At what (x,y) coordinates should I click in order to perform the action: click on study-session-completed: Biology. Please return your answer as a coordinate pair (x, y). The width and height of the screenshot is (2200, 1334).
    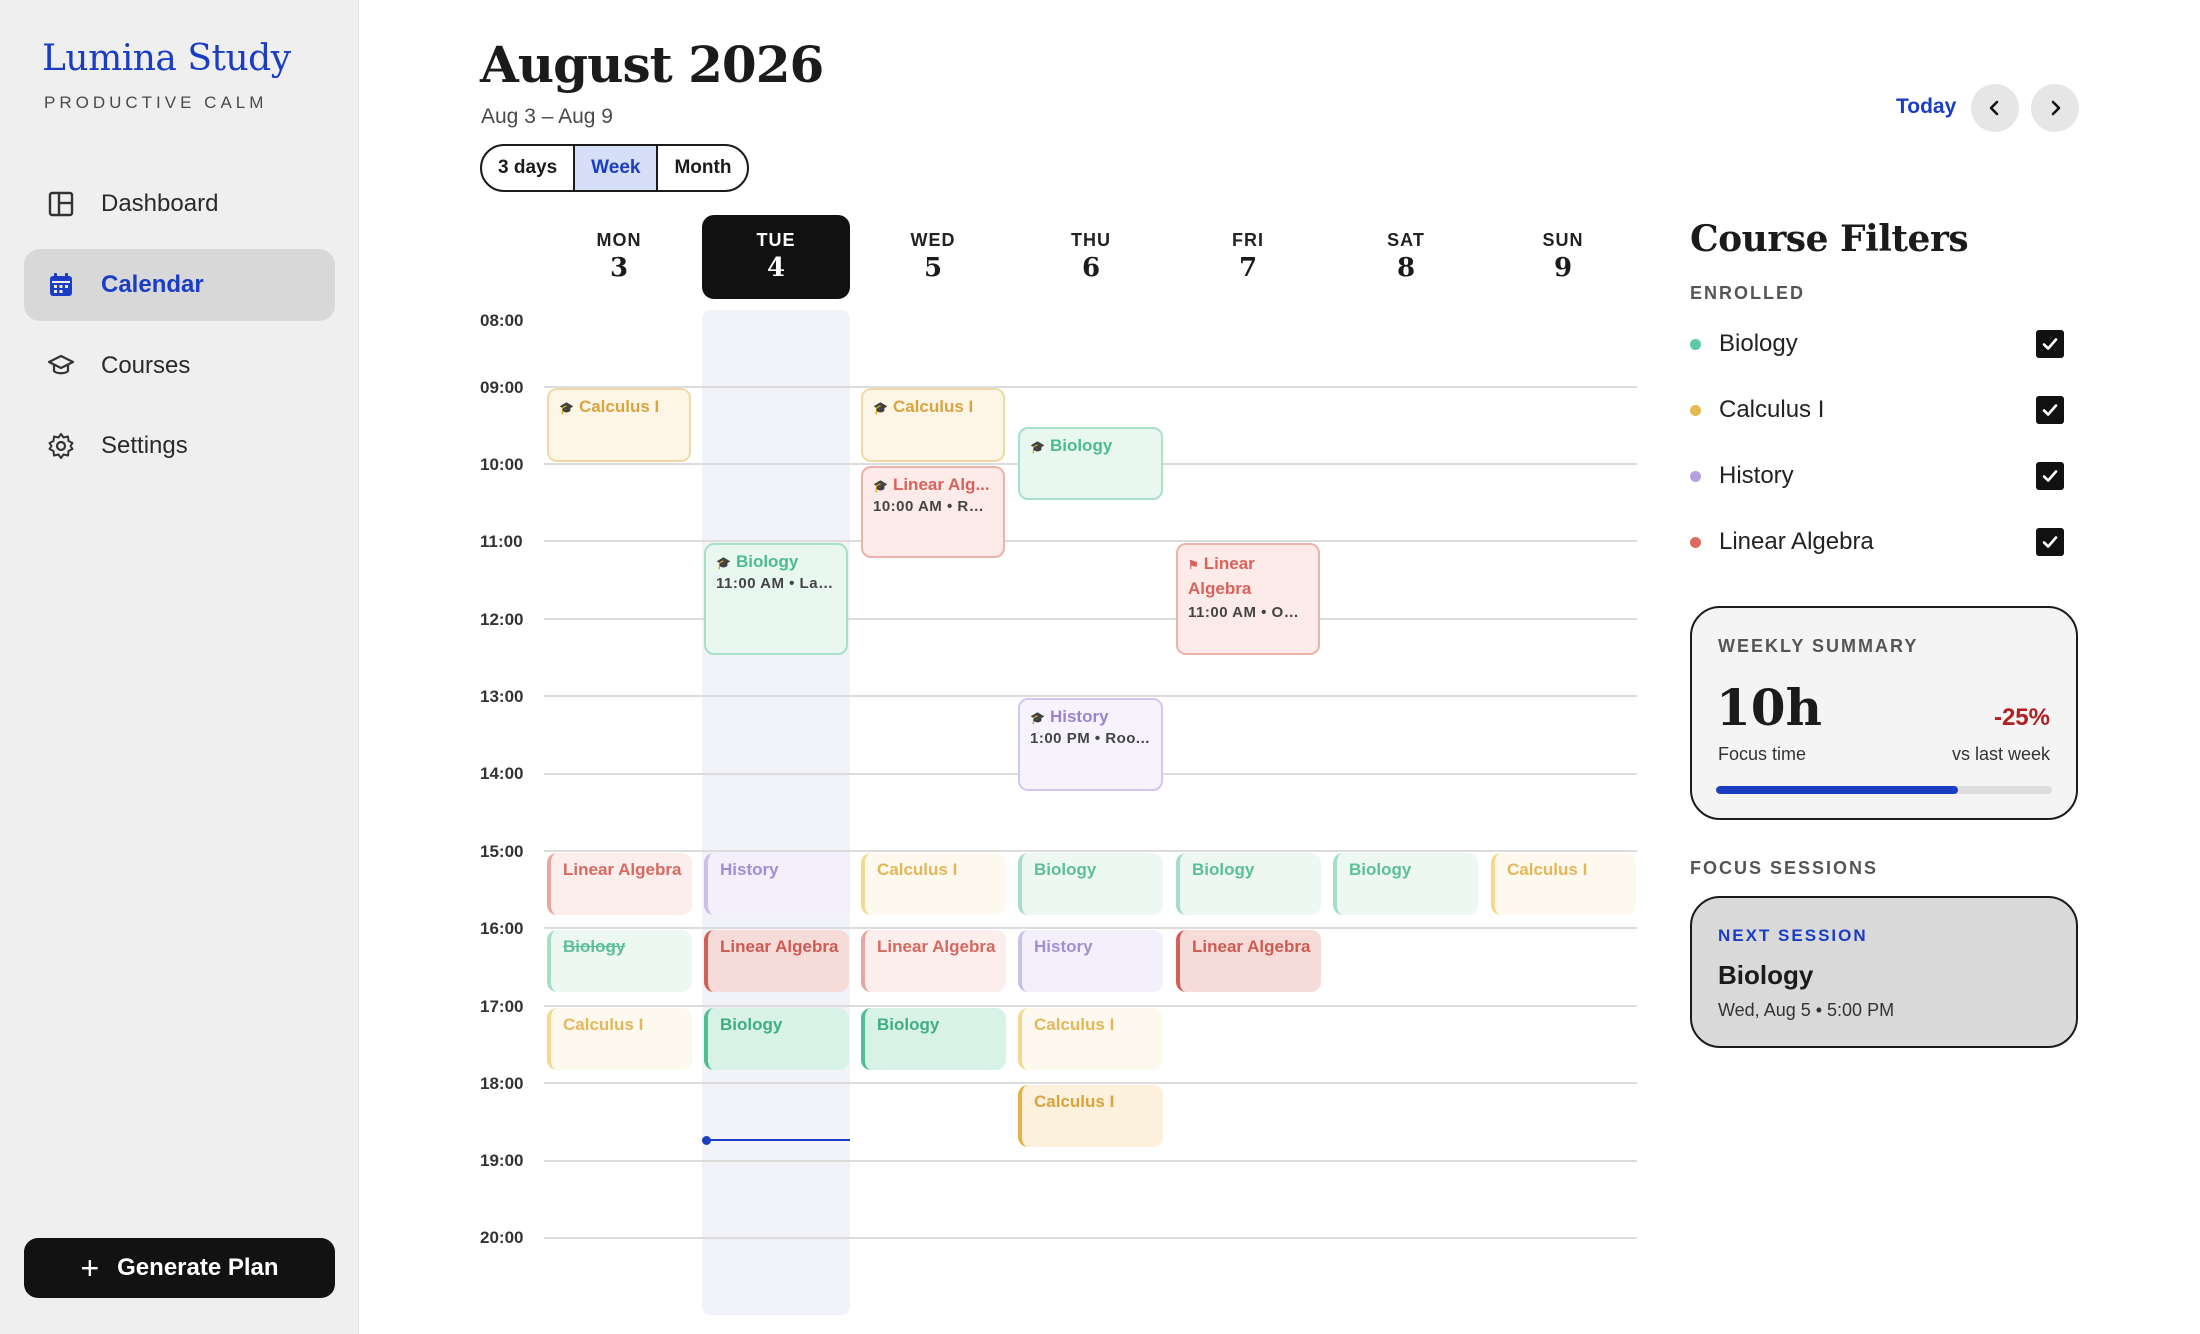
    Looking at the image, I should click on (619, 961).